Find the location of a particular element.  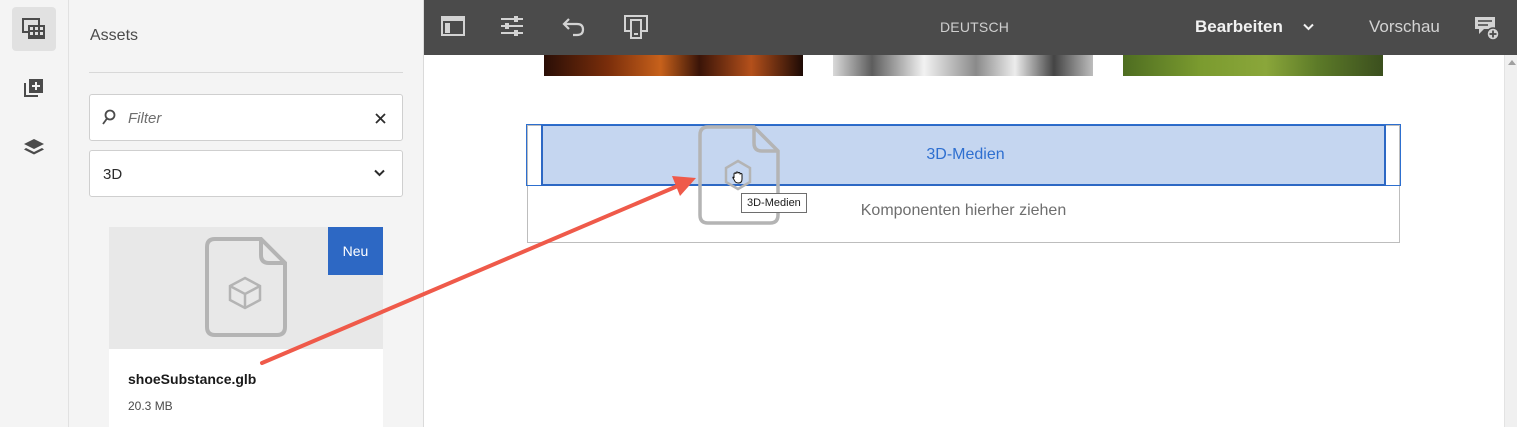

vertical-scrollbar is located at coordinates (1510, 241).